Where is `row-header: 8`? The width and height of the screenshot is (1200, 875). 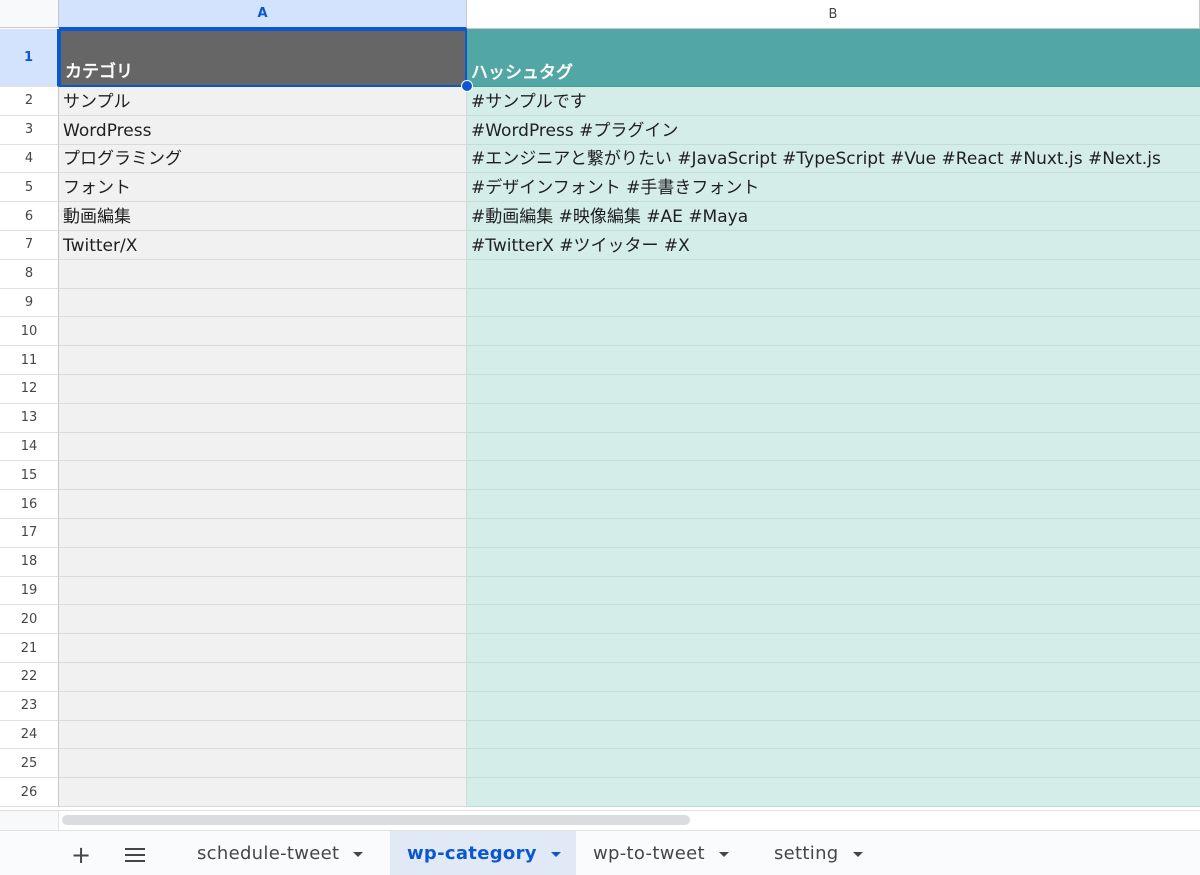 row-header: 8 is located at coordinates (29, 274).